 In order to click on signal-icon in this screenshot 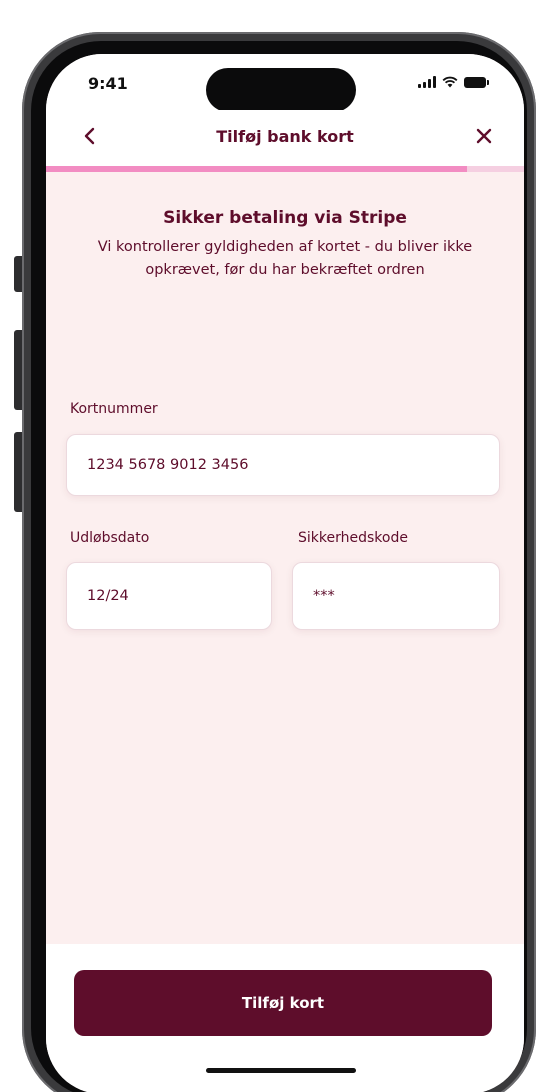, I will do `click(427, 82)`.